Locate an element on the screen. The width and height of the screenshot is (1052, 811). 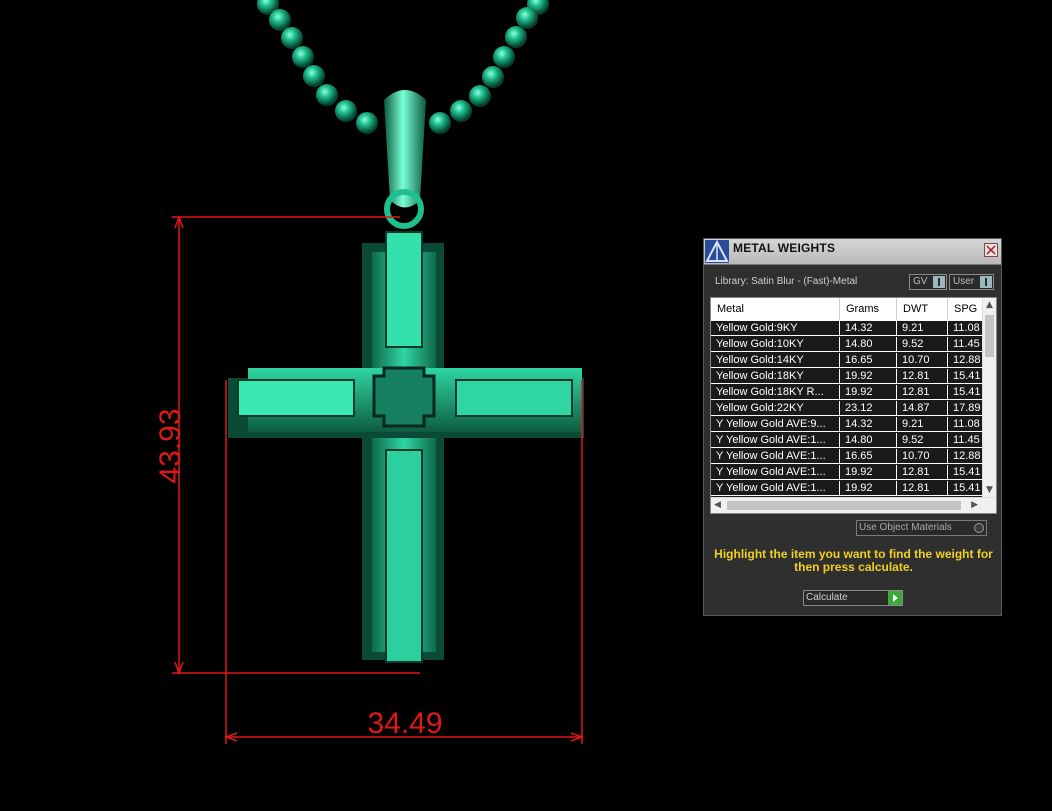
table-row: Yellow Gold:18KY 19.92 12.81 15.41 is located at coordinates (847, 377).